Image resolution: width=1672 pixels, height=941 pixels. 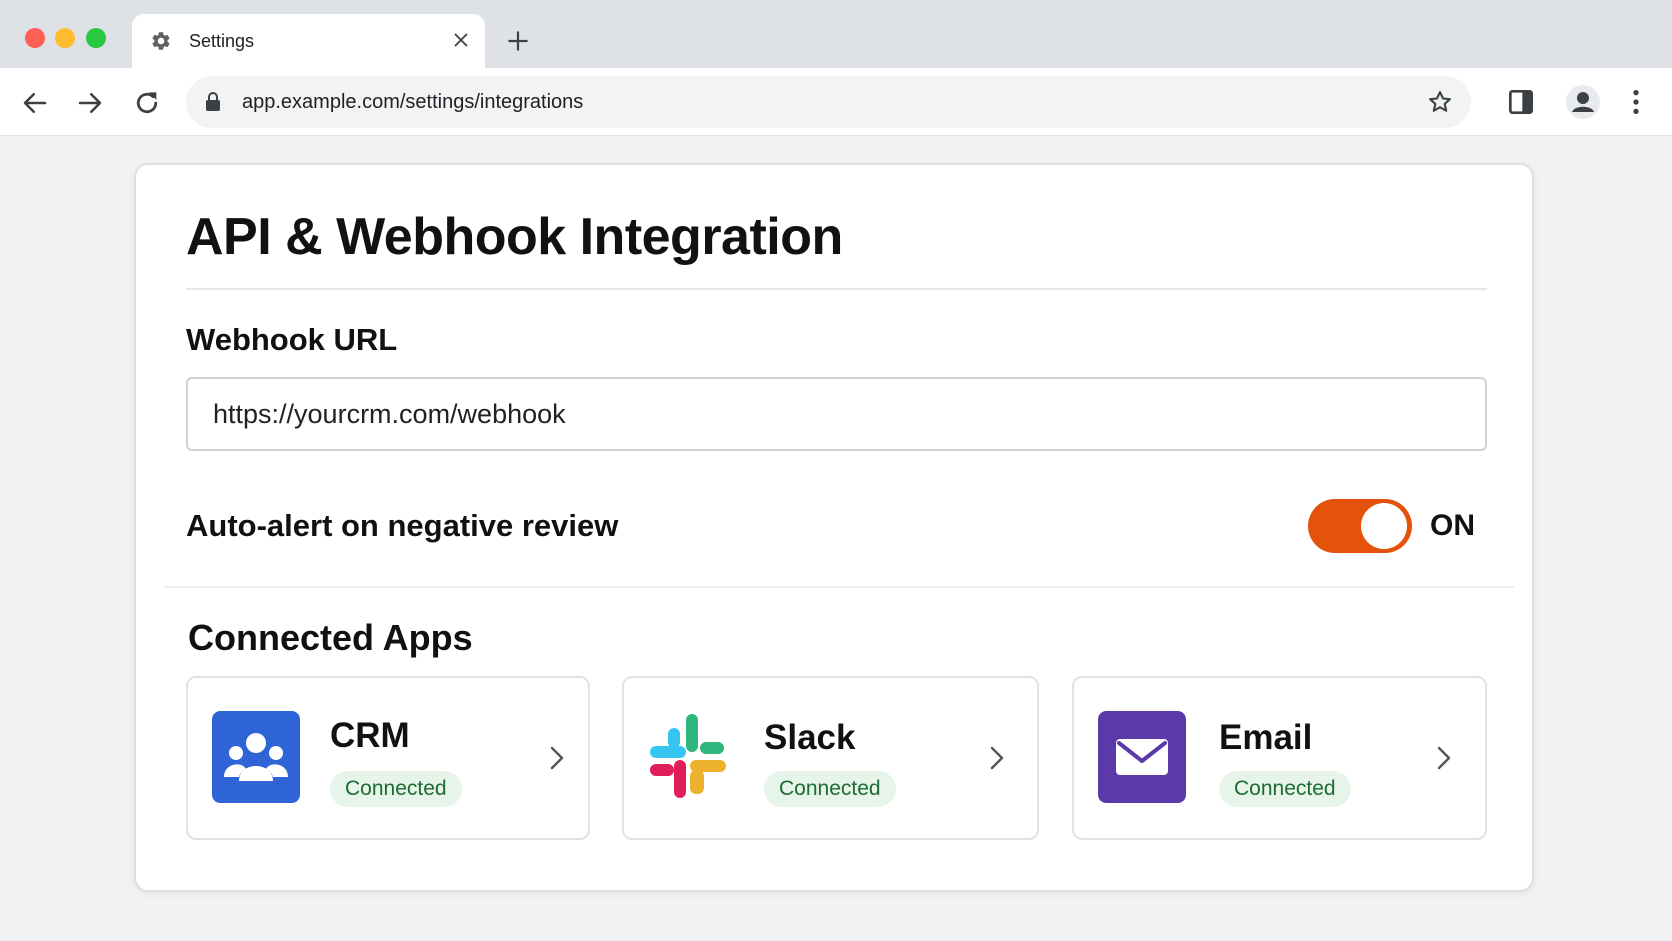 I want to click on toggle-state-text: ON, so click(x=1452, y=525).